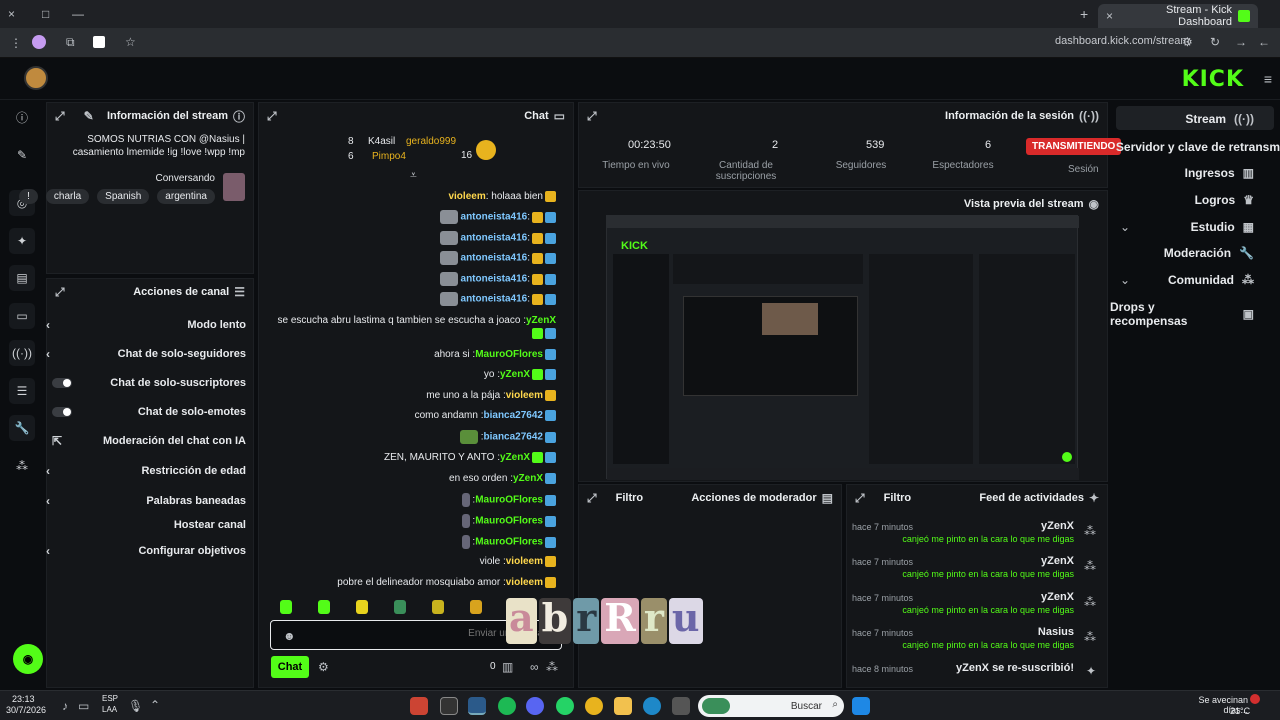 Image resolution: width=1280 pixels, height=720 pixels. Describe the element at coordinates (83, 706) in the screenshot. I see `network-icon: ▭` at that location.